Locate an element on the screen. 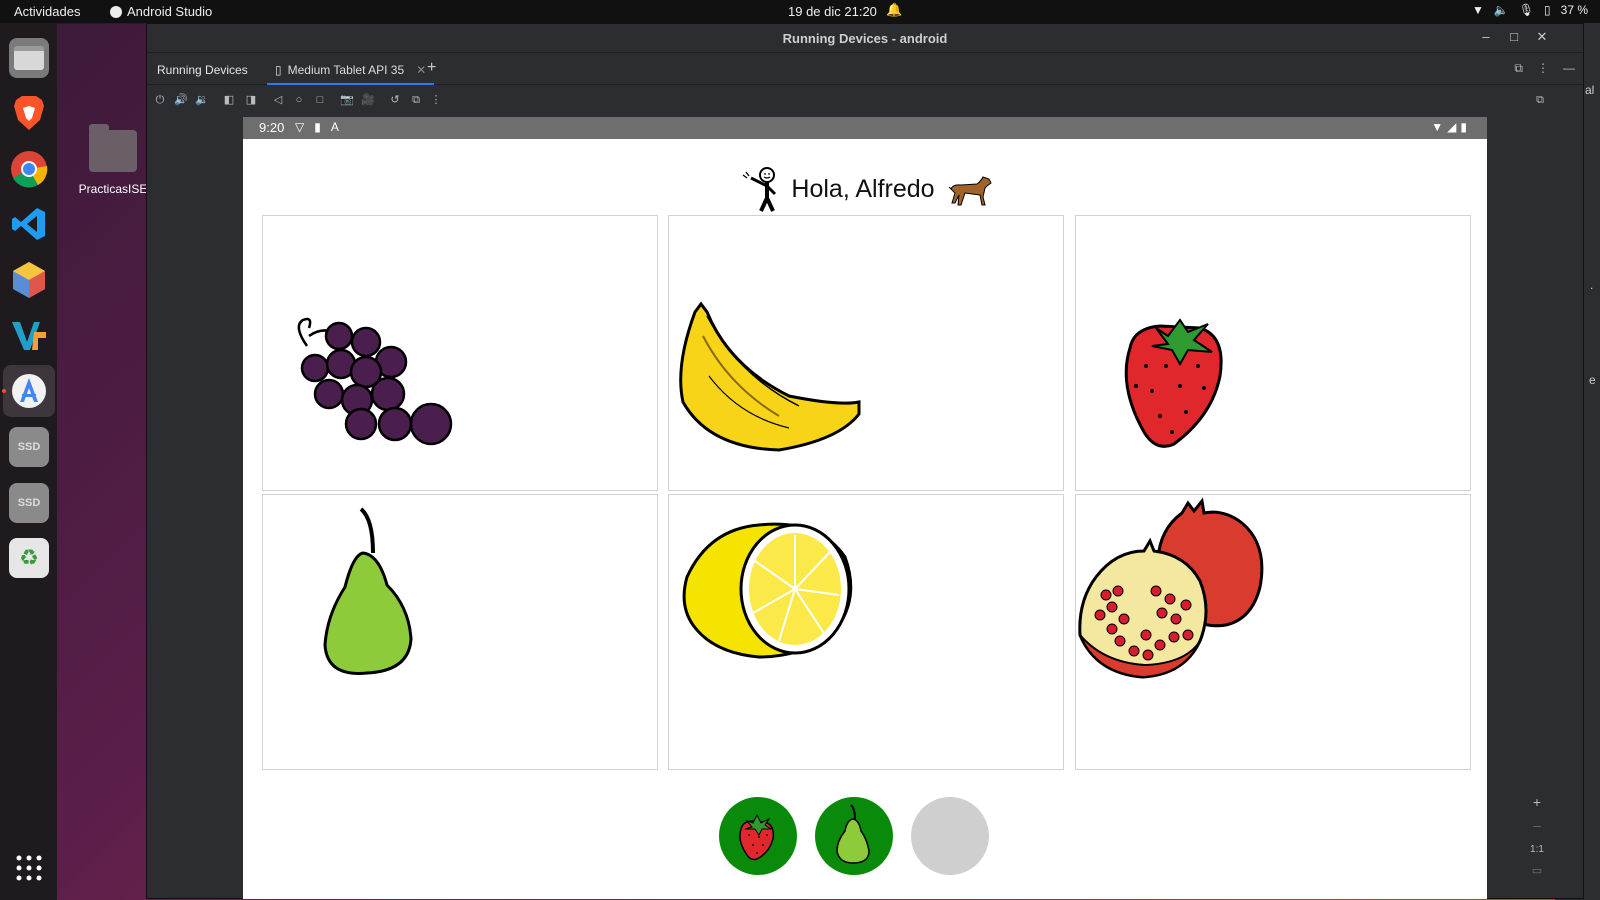  emulator-toolbar: ⏻ 🔊 🔉 ◧ ◨ ◁ ○ □ 📷 🎥 ↺ ⧉ ⋮ ⧉ is located at coordinates (865, 100).